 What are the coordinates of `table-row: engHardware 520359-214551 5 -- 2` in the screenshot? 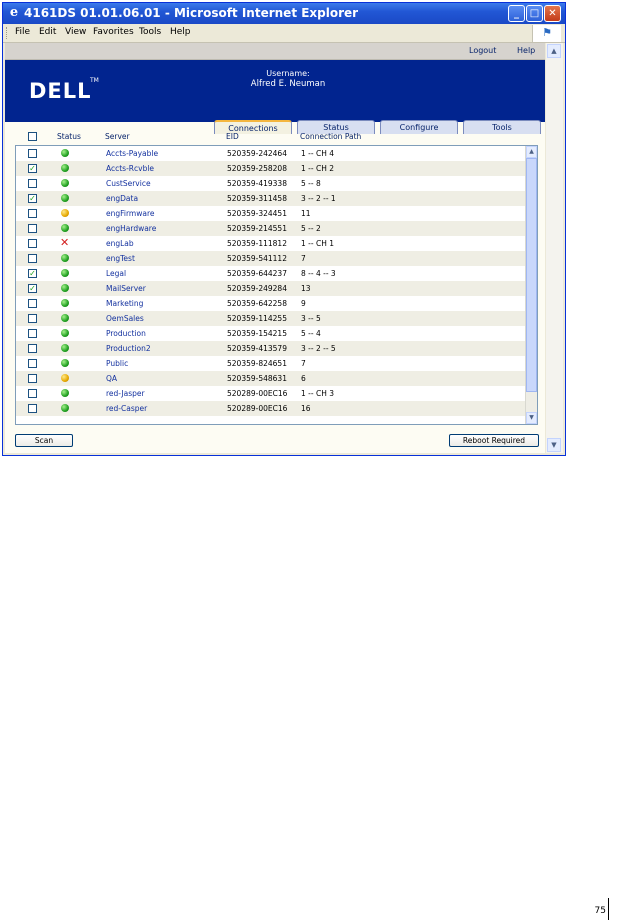 It's located at (271, 228).